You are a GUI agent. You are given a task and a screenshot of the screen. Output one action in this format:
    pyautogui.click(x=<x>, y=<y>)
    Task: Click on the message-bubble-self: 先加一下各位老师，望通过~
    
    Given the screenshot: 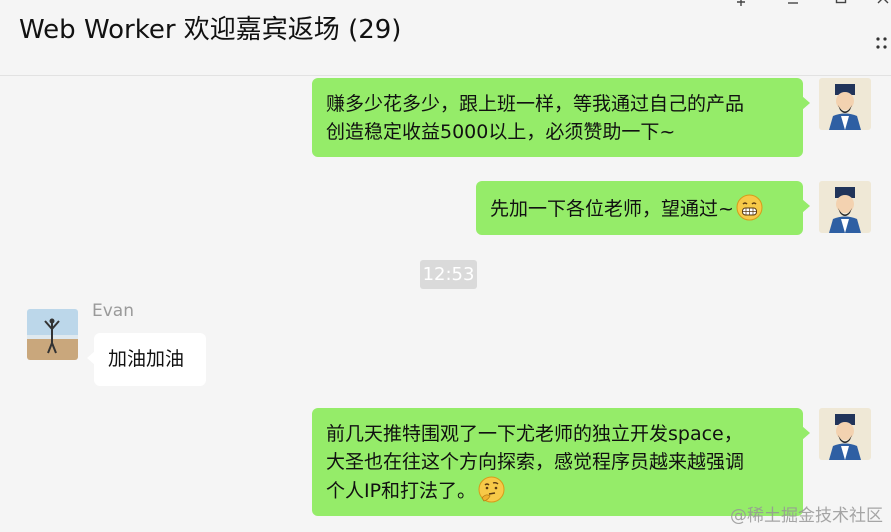 What is the action you would take?
    pyautogui.click(x=643, y=208)
    